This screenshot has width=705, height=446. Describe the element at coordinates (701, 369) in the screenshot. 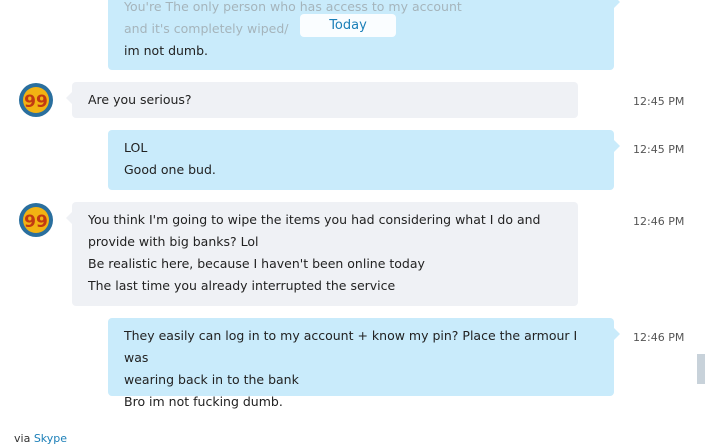

I see `scrollbar-thumb` at that location.